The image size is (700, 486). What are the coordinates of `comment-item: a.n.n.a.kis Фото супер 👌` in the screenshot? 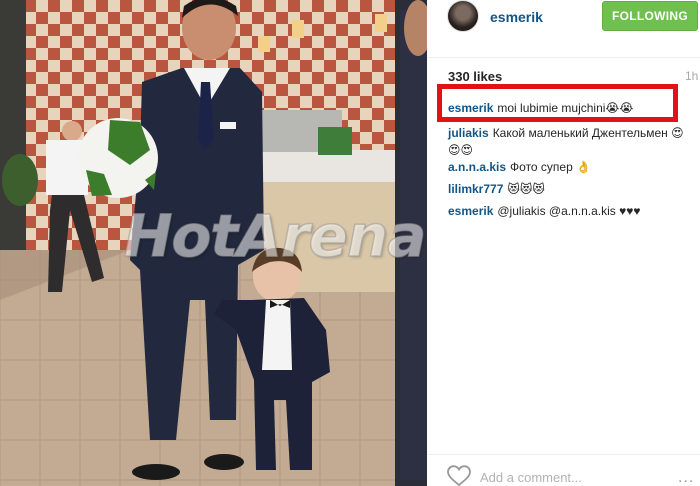 It's located at (570, 167).